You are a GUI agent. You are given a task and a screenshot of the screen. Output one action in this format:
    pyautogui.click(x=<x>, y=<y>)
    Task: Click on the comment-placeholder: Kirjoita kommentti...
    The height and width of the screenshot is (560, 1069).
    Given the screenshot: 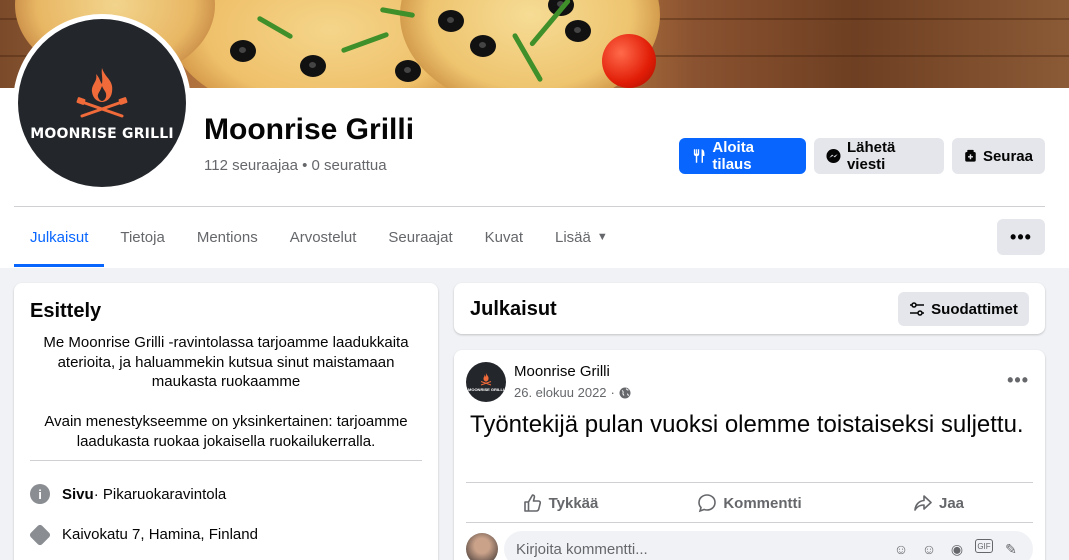 What is the action you would take?
    pyautogui.click(x=582, y=549)
    